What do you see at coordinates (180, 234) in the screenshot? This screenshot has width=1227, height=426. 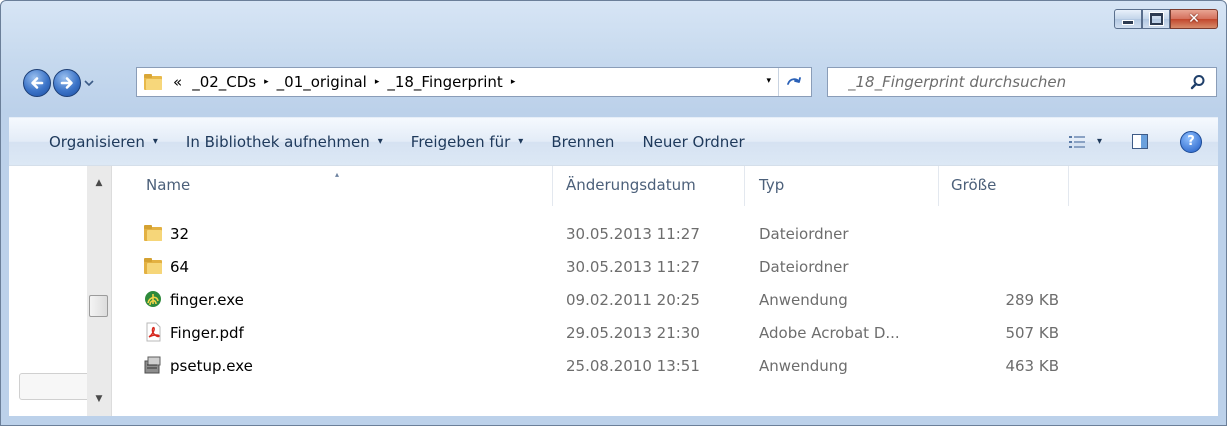 I see `file-name: 32` at bounding box center [180, 234].